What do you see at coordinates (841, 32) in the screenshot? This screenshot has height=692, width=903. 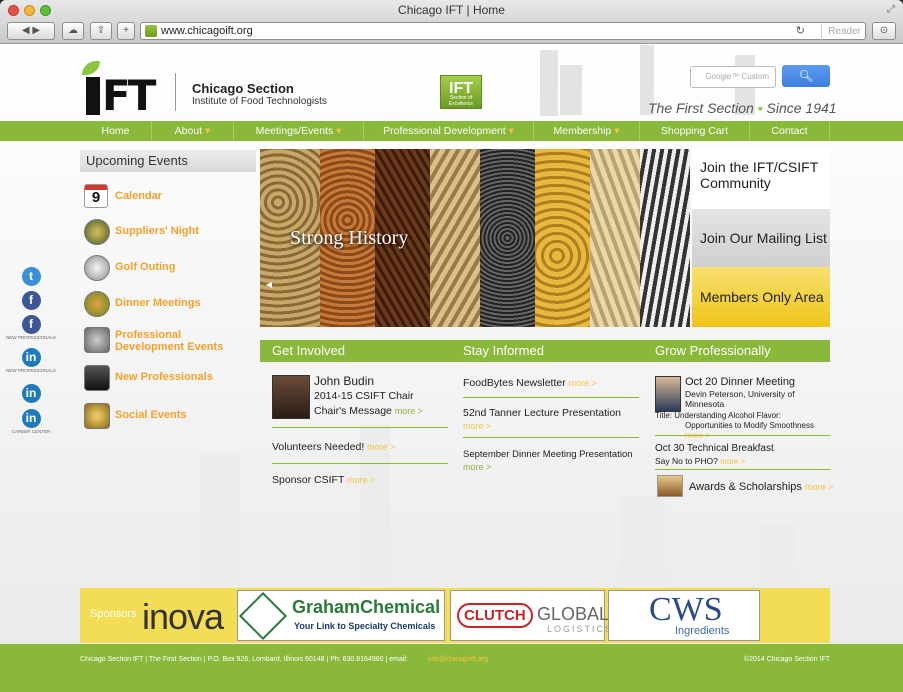 I see `reader-button: Reader` at bounding box center [841, 32].